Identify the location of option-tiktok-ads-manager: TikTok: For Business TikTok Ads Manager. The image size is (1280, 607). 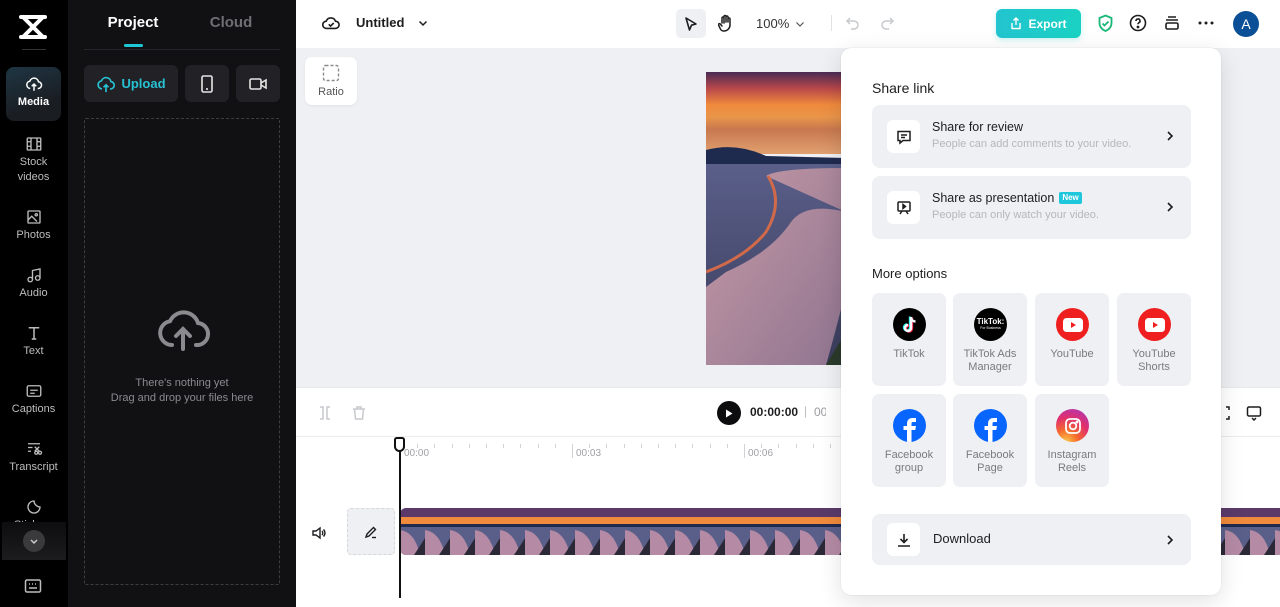
(990, 339).